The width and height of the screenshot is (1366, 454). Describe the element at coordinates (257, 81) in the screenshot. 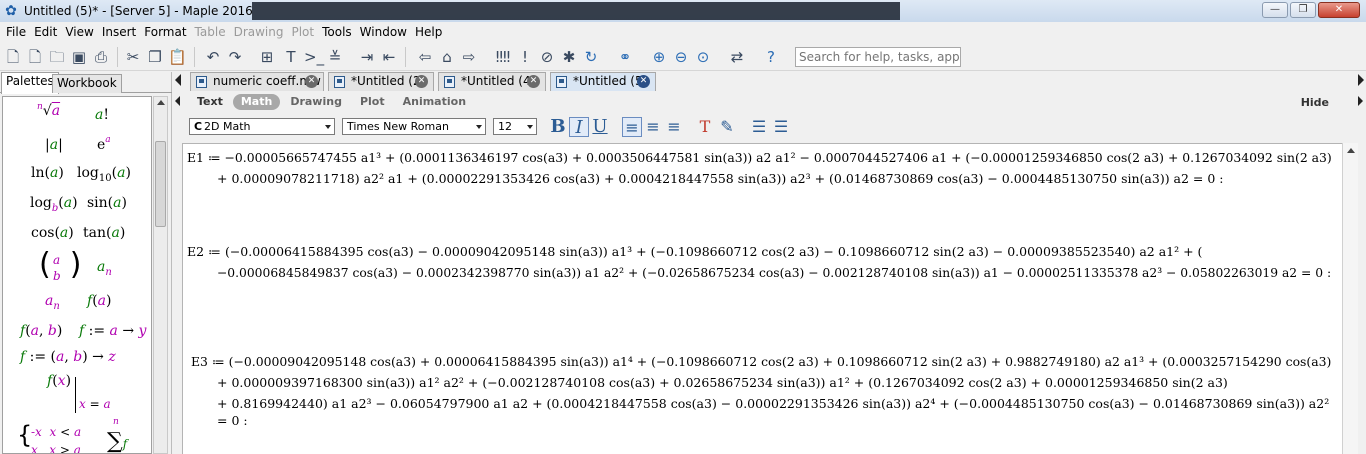

I see `tab-numeric-coeff: numeric coeff.mw ✕` at that location.